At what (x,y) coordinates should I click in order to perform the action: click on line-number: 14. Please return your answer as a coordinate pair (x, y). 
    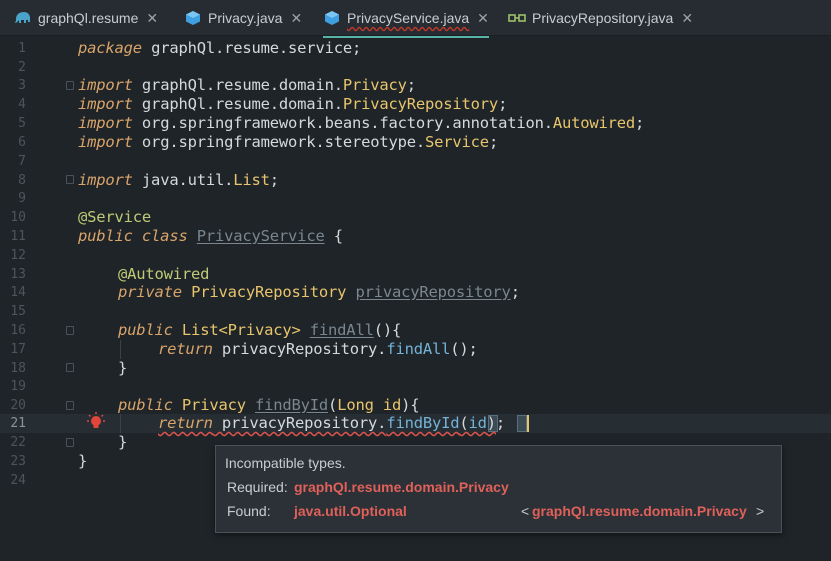
    Looking at the image, I should click on (18, 292).